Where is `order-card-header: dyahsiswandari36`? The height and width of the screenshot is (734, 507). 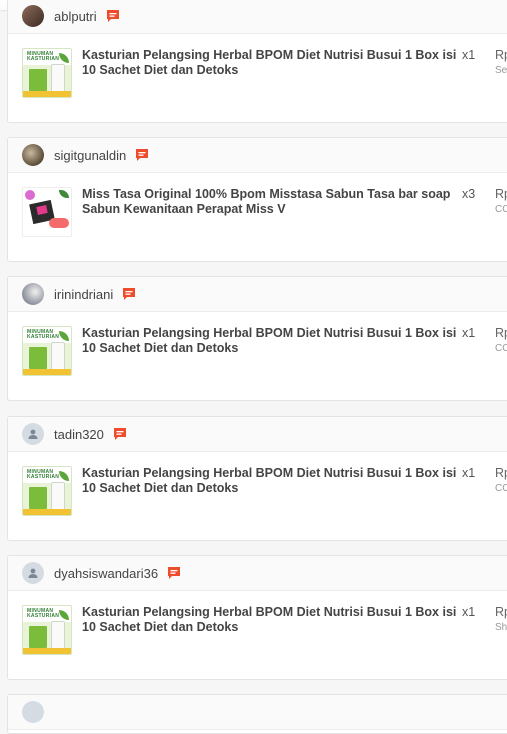
order-card-header: dyahsiswandari36 is located at coordinates (257, 573).